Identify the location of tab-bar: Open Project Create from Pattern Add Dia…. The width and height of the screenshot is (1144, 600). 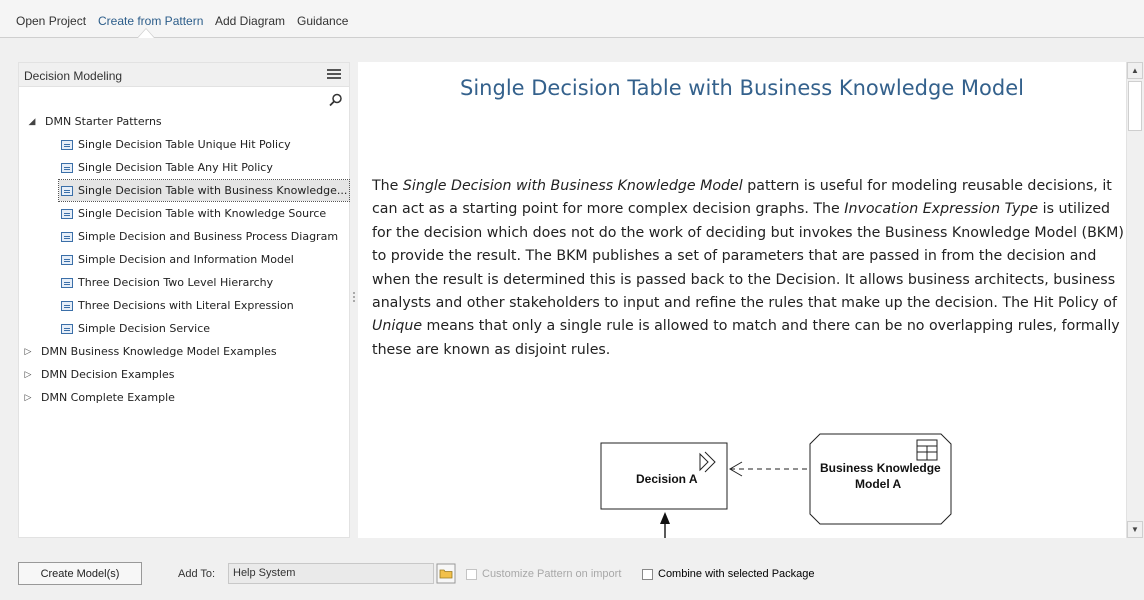
(572, 19).